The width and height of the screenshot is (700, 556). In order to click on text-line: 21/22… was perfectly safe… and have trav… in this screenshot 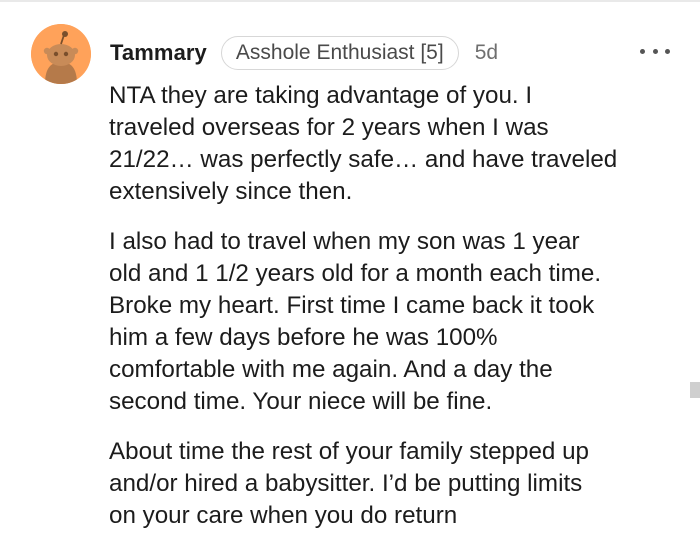, I will do `click(363, 159)`.